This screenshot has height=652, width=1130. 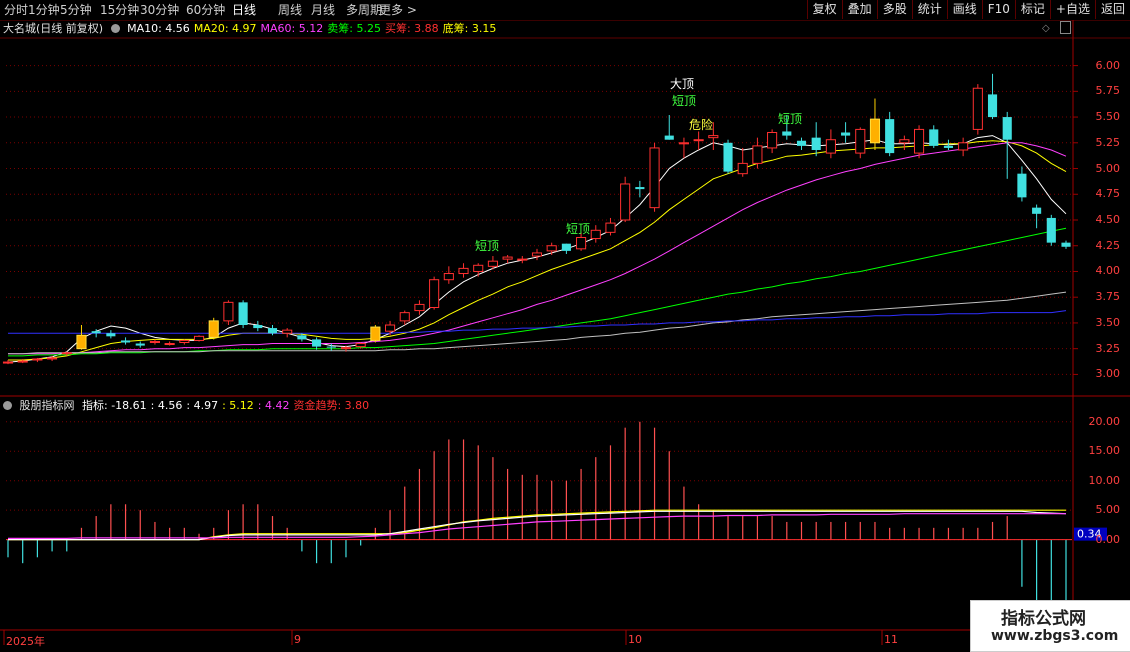 I want to click on price-tick-label: 5.00, so click(x=1108, y=168).